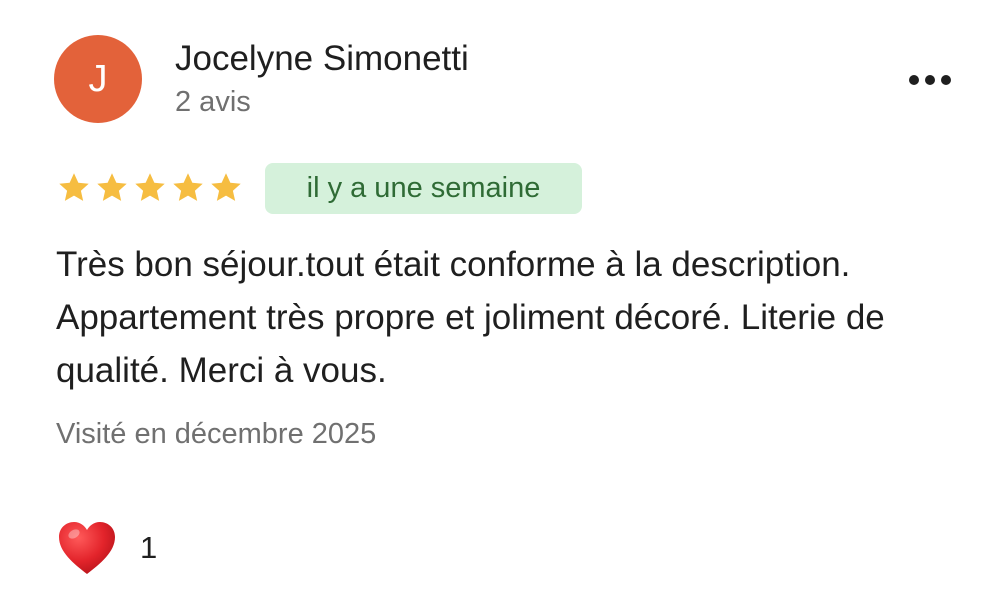  Describe the element at coordinates (87, 548) in the screenshot. I see `heart-icon` at that location.